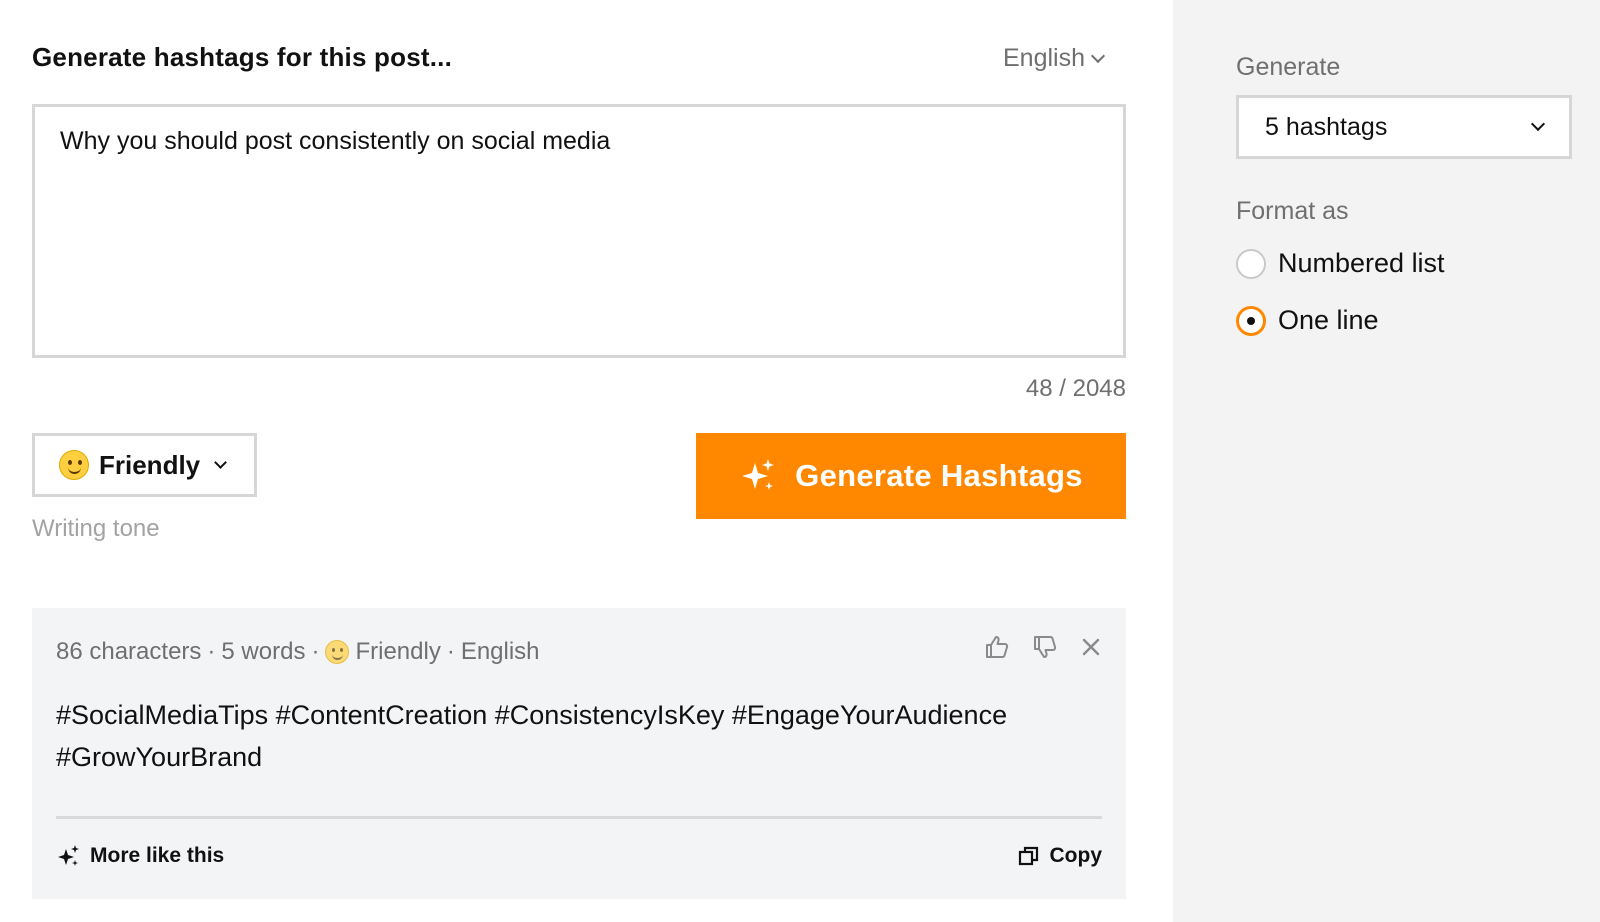 The image size is (1600, 922). Describe the element at coordinates (1251, 263) in the screenshot. I see `radio-unchecked-icon` at that location.